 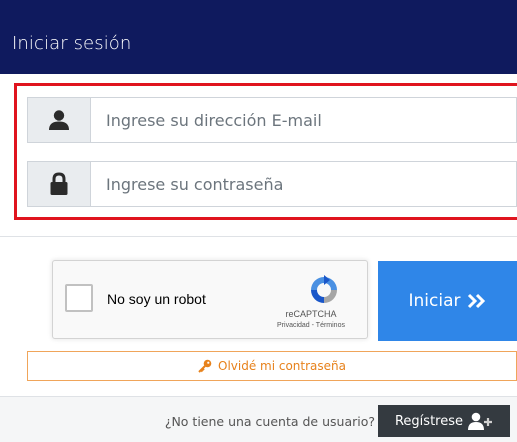 What do you see at coordinates (434, 301) in the screenshot?
I see `login-button-label: Iniciar` at bounding box center [434, 301].